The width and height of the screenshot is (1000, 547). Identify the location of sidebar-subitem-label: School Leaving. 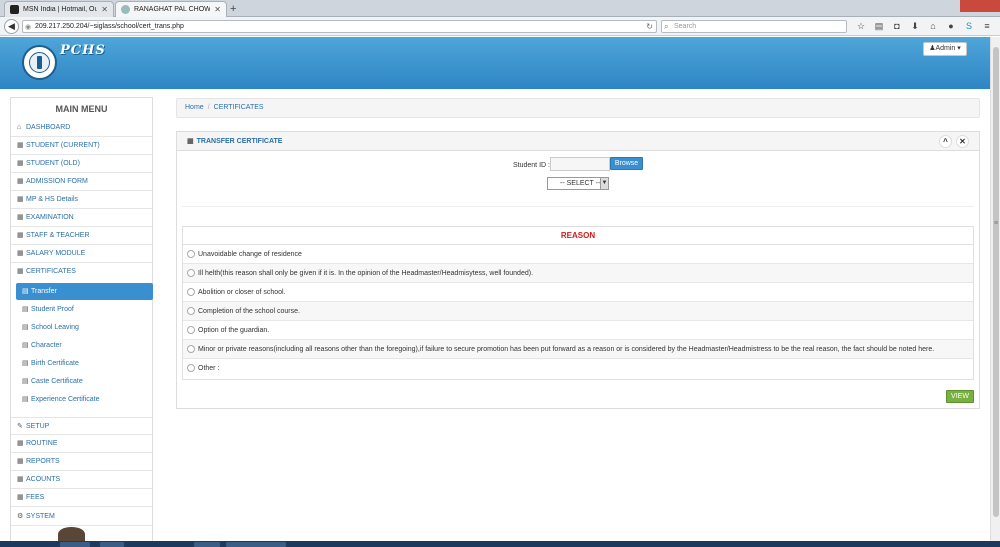
(55, 327).